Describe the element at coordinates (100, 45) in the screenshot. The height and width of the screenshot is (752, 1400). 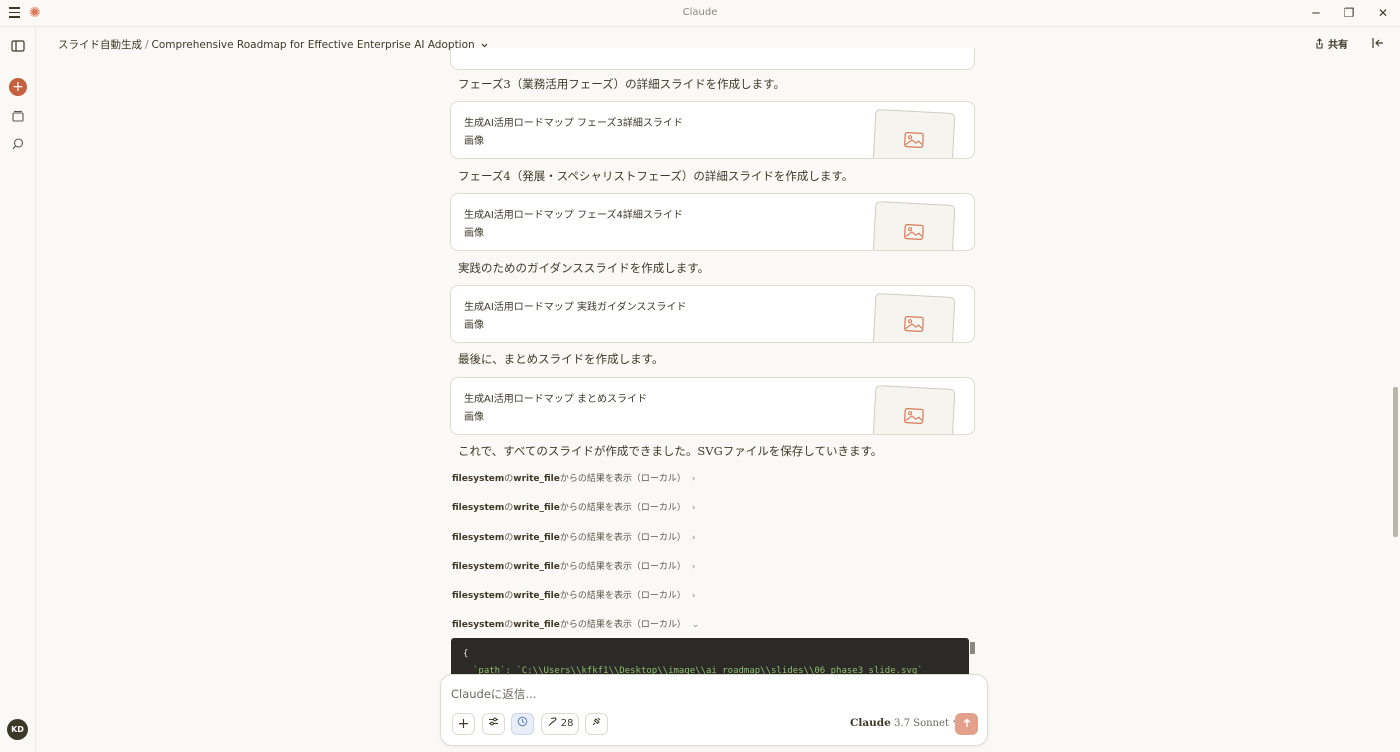
I see `project-link: スライド自動生成` at that location.